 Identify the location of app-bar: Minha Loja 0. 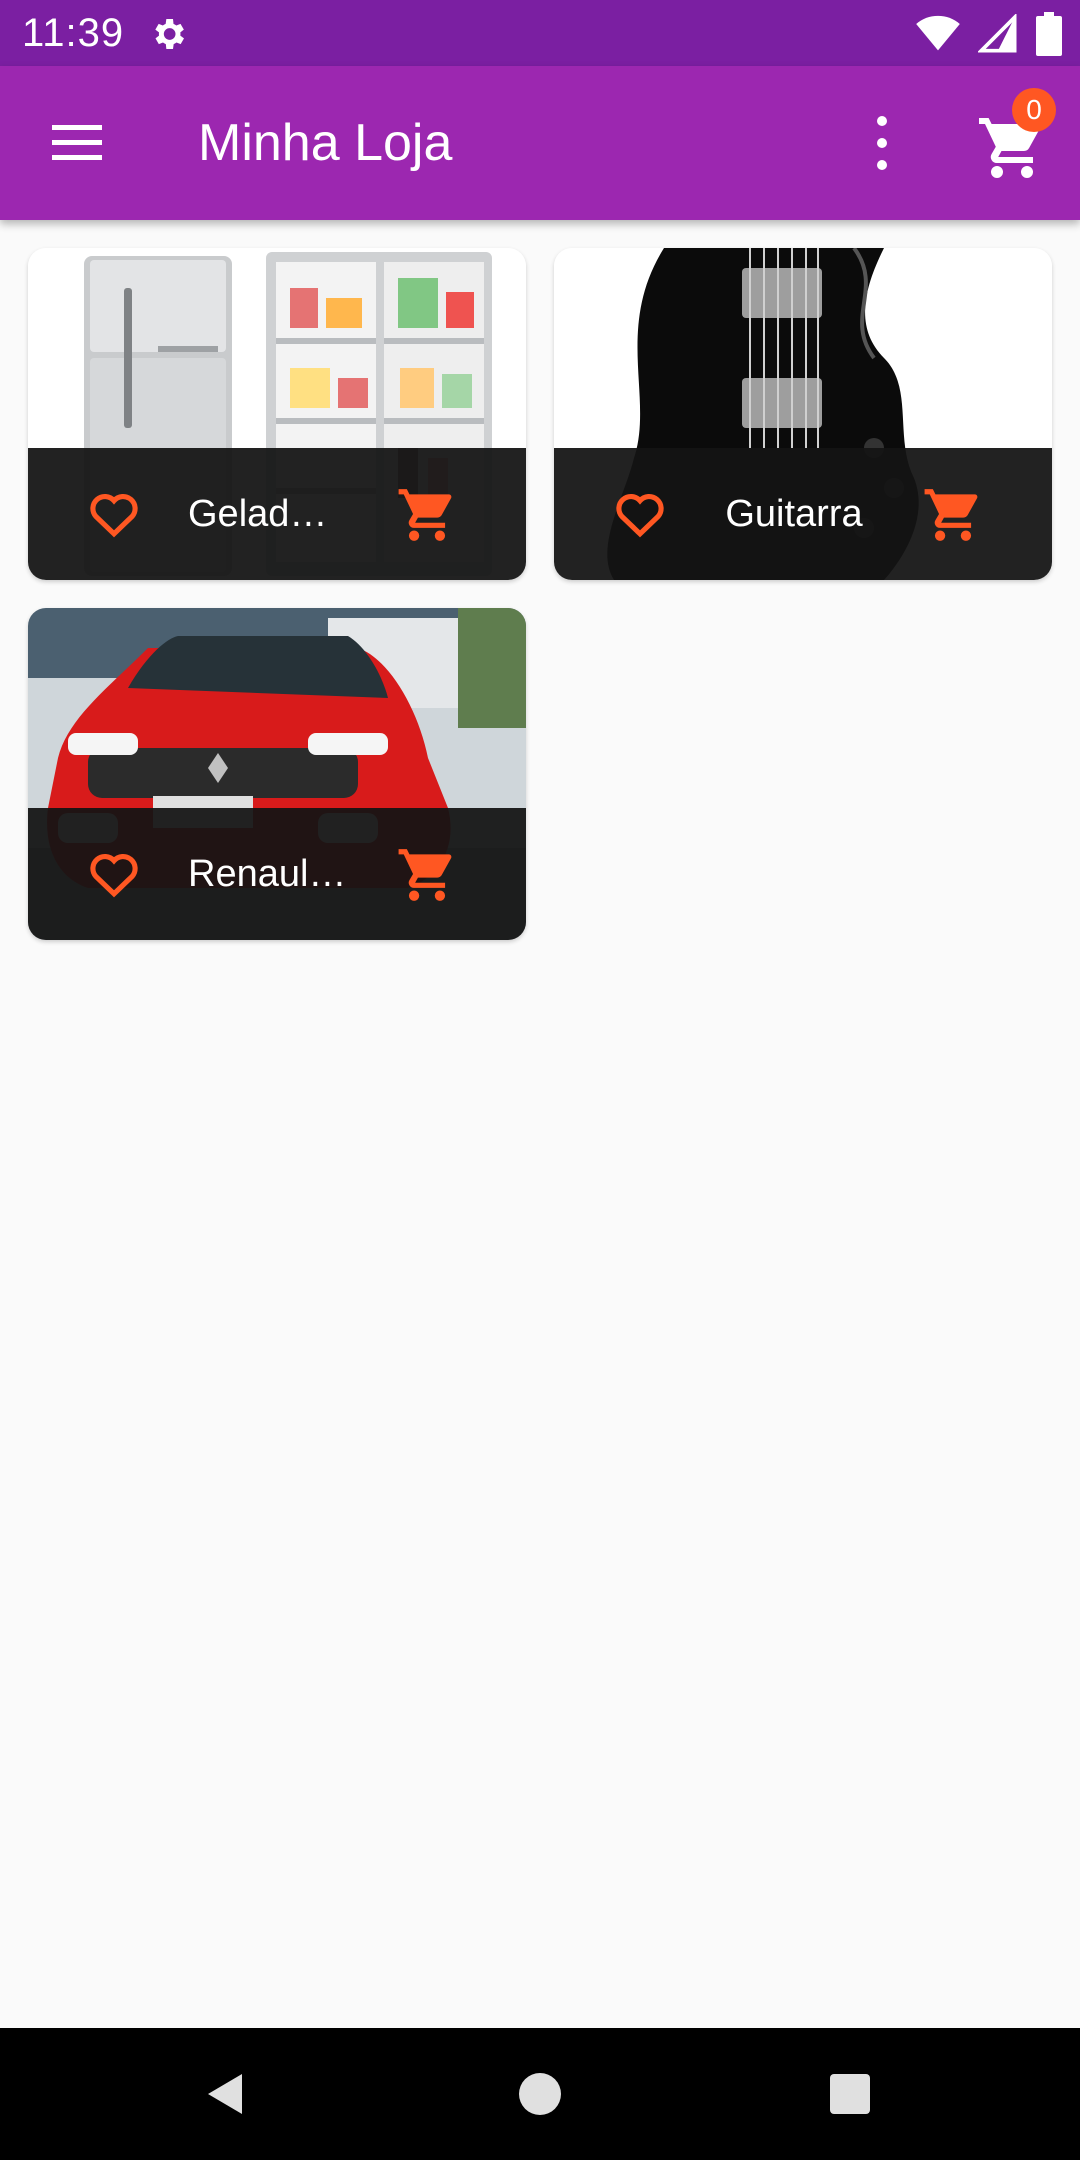
(540, 143).